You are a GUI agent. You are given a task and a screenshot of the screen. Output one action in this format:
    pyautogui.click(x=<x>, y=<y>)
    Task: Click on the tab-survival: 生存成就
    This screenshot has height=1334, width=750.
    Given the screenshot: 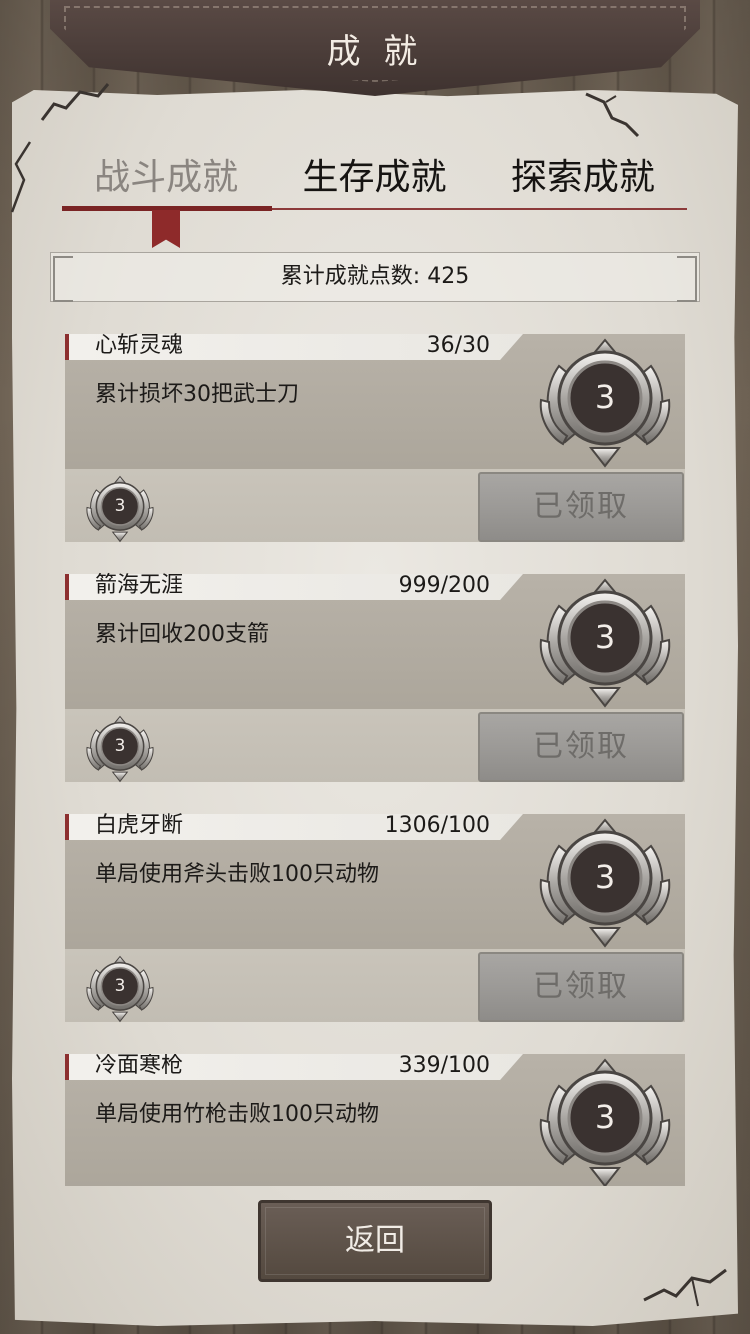 What is the action you would take?
    pyautogui.click(x=374, y=180)
    